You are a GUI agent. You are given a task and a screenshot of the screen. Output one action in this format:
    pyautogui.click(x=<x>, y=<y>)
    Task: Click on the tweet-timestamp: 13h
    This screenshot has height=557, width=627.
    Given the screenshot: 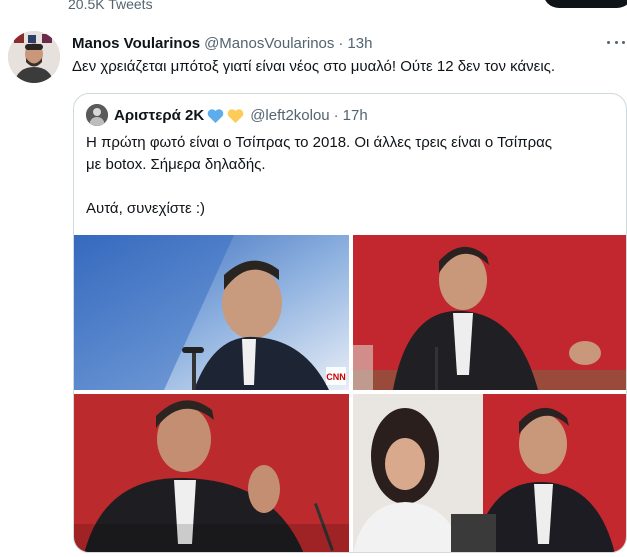 What is the action you would take?
    pyautogui.click(x=359, y=43)
    